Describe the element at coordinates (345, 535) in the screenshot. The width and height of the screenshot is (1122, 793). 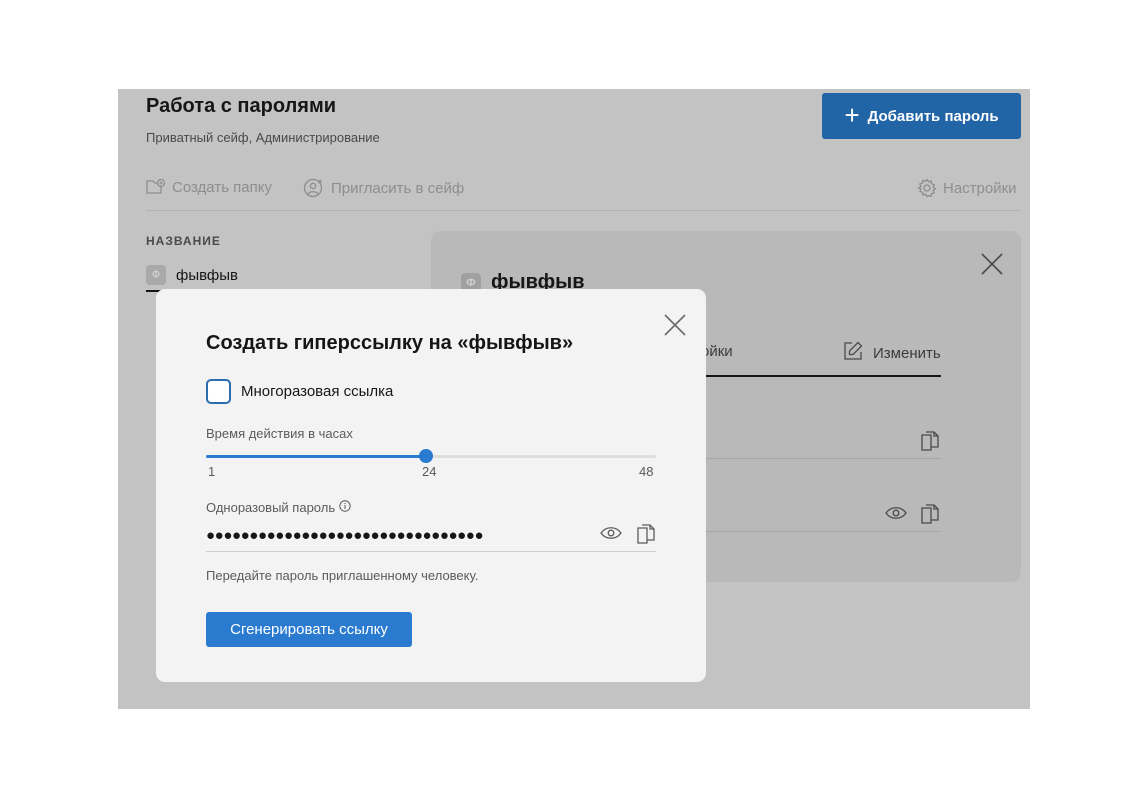
I see `otp-field: ●●●●●●●●●●●●●●●●●●●●●●●●●●●●●●●●` at that location.